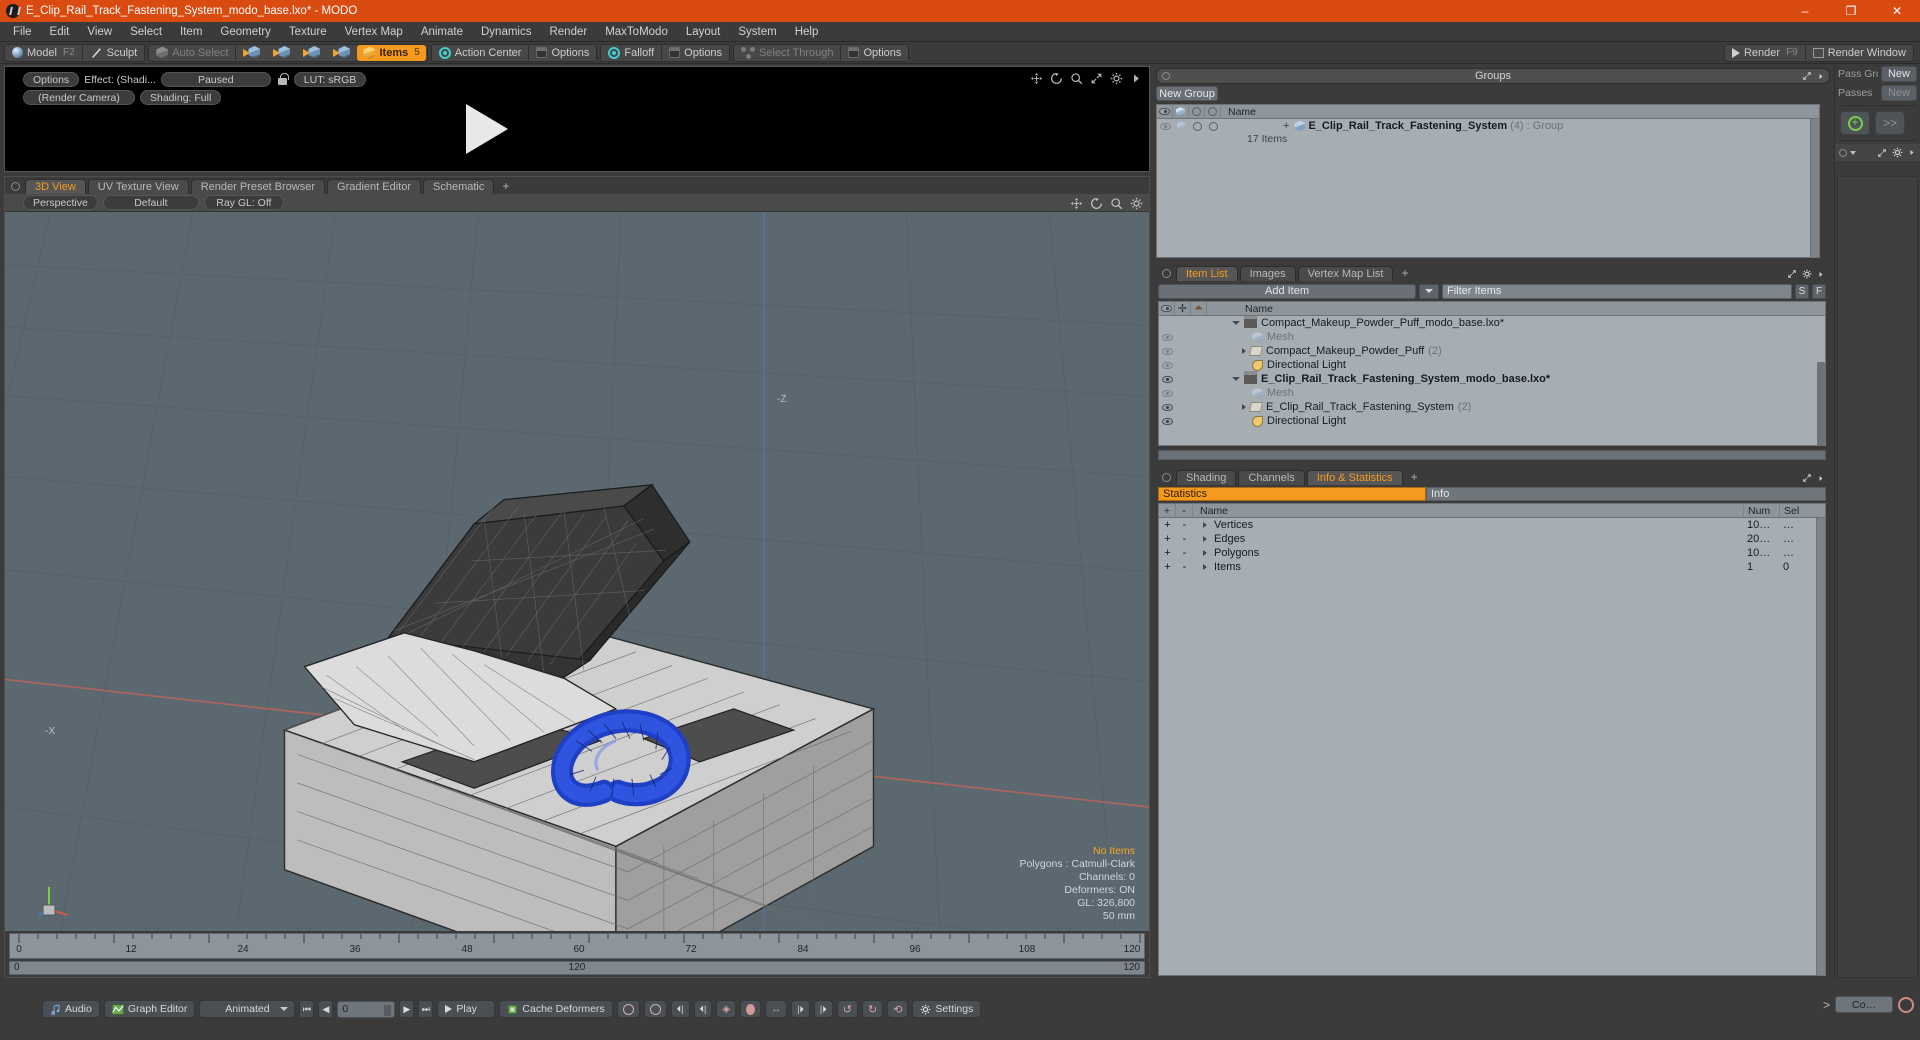  What do you see at coordinates (71, 1009) in the screenshot?
I see `audio-button: Audio` at bounding box center [71, 1009].